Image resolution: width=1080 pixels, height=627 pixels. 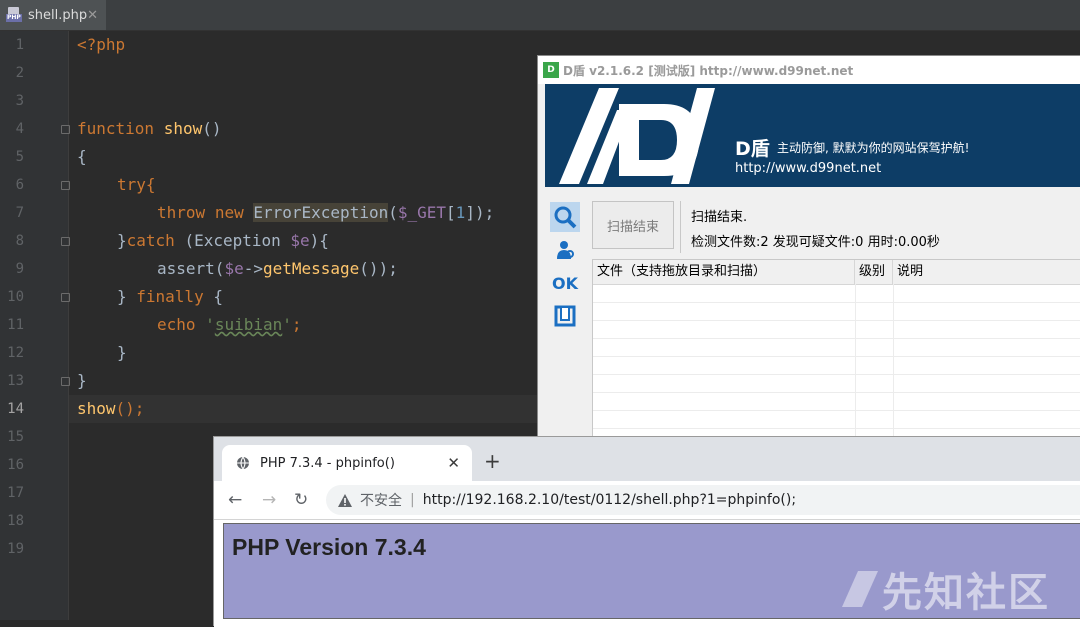 What do you see at coordinates (15, 521) in the screenshot?
I see `line-number: 18` at bounding box center [15, 521].